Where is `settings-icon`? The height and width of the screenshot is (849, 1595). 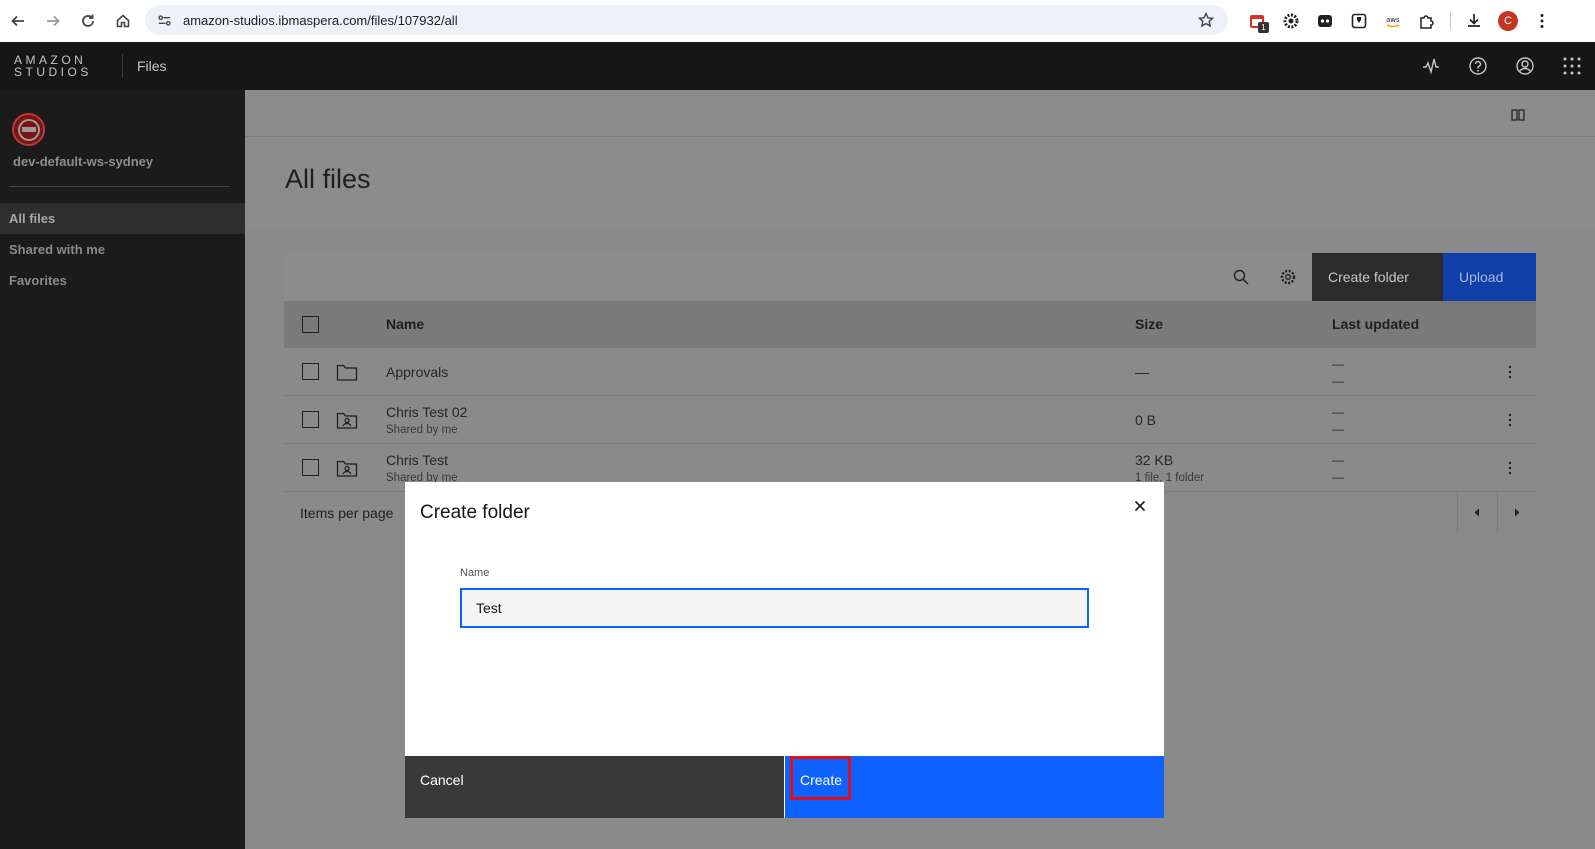 settings-icon is located at coordinates (1288, 277).